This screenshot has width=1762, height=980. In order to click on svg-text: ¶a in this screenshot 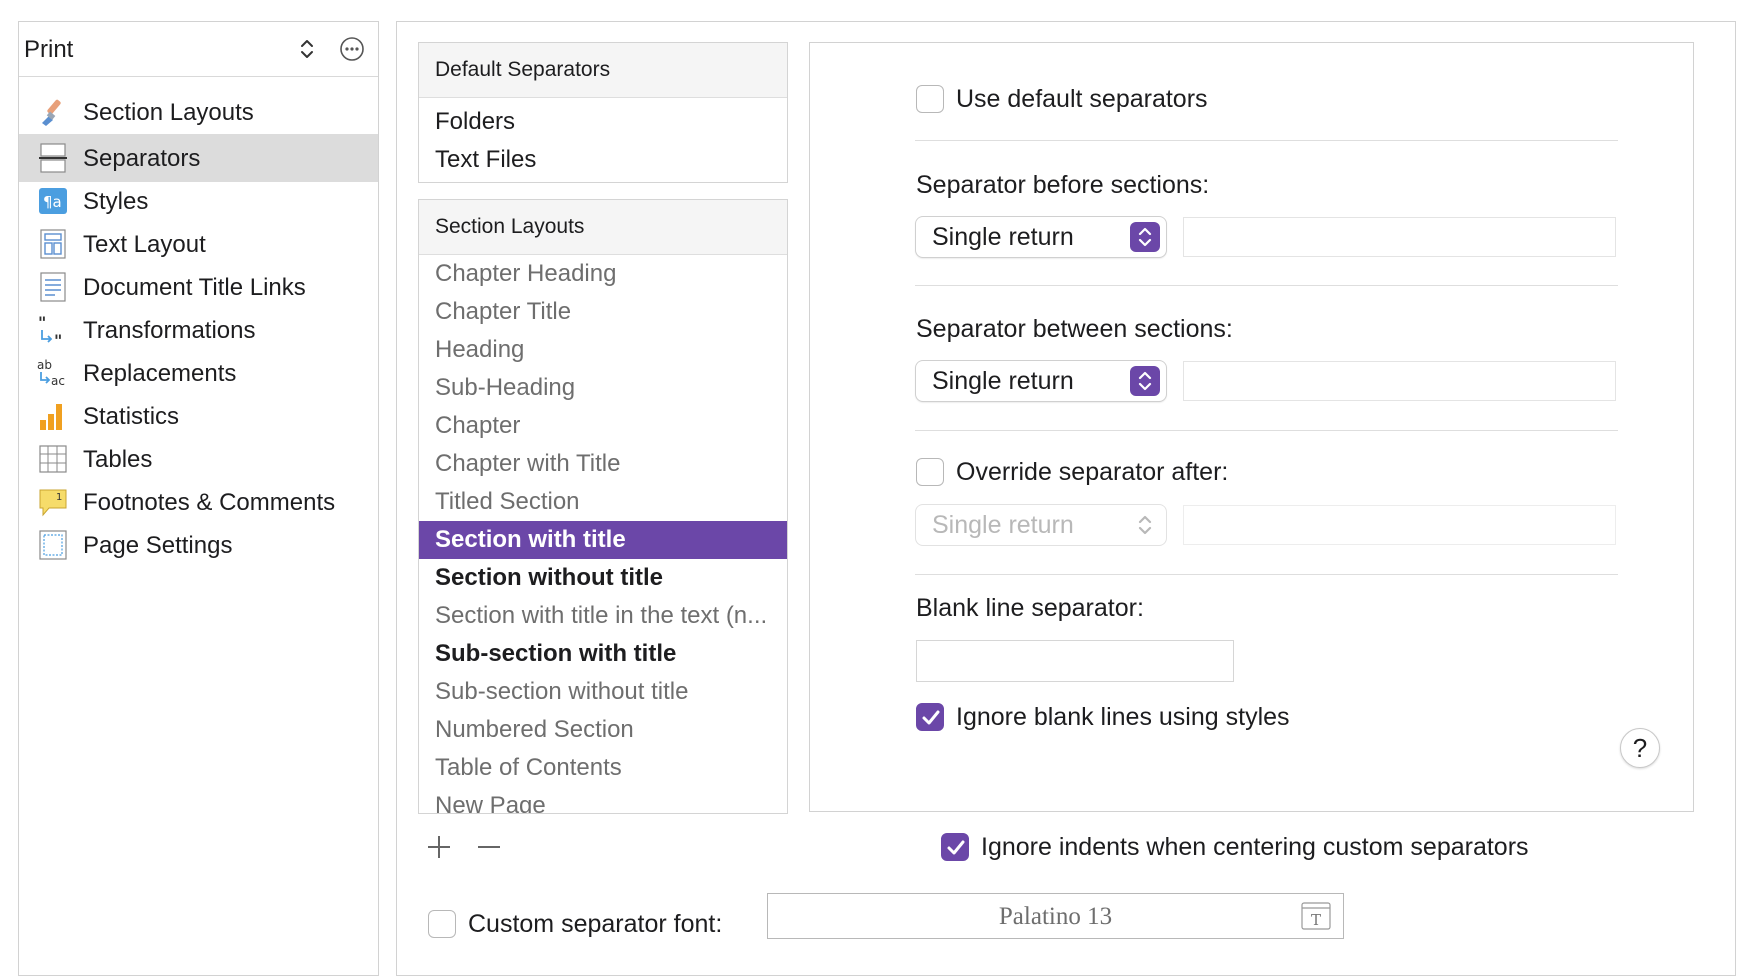, I will do `click(52, 202)`.